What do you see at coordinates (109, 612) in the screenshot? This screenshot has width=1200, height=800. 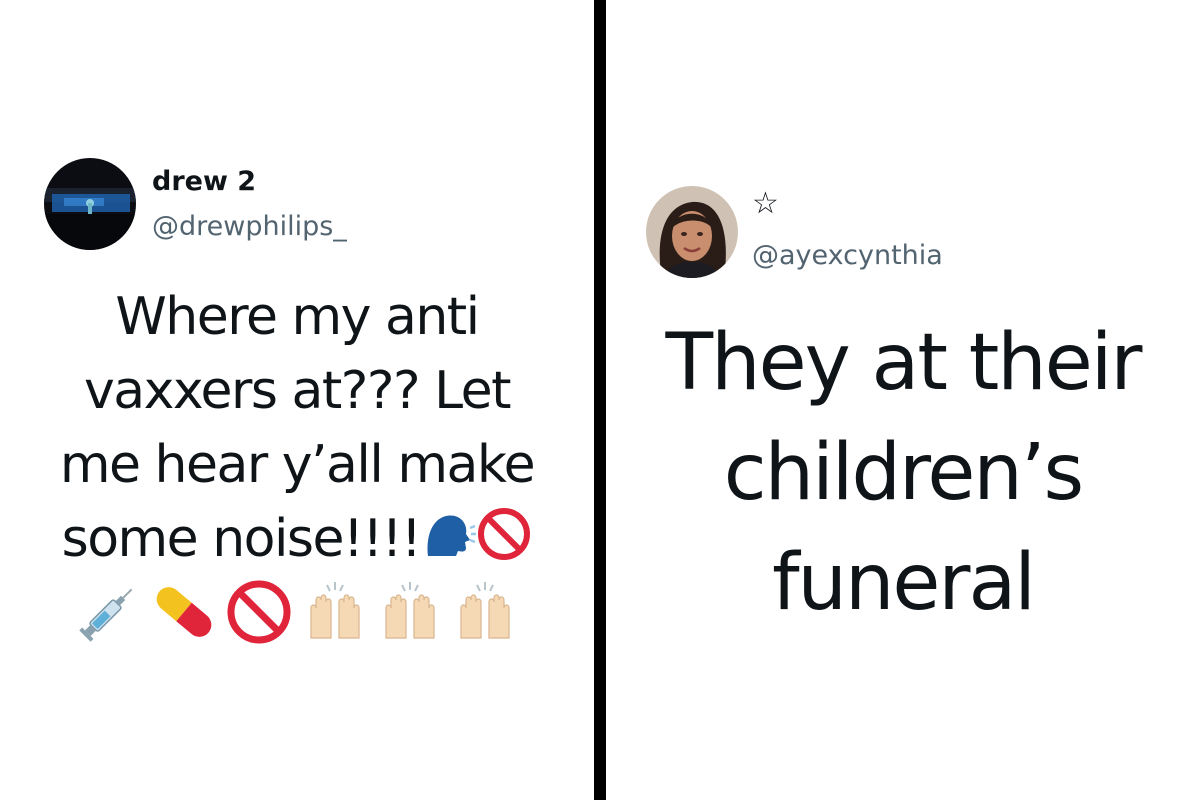 I see `syringe-icon` at bounding box center [109, 612].